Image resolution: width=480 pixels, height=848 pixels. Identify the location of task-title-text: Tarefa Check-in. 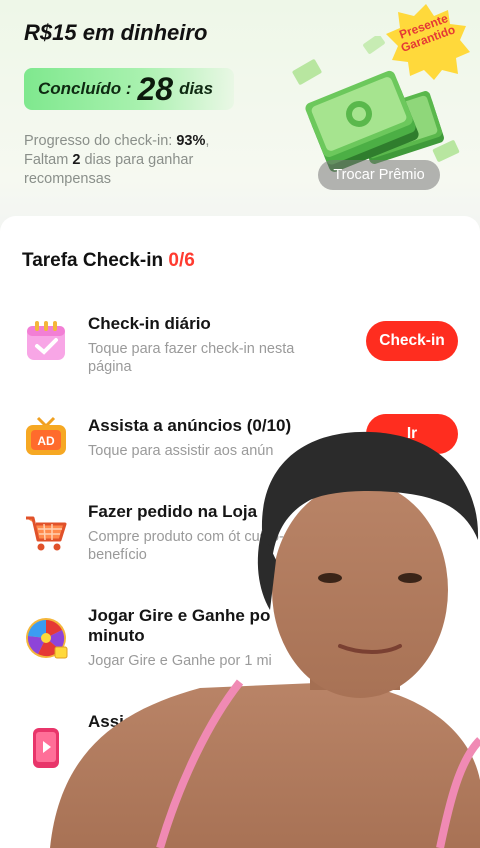
(95, 260).